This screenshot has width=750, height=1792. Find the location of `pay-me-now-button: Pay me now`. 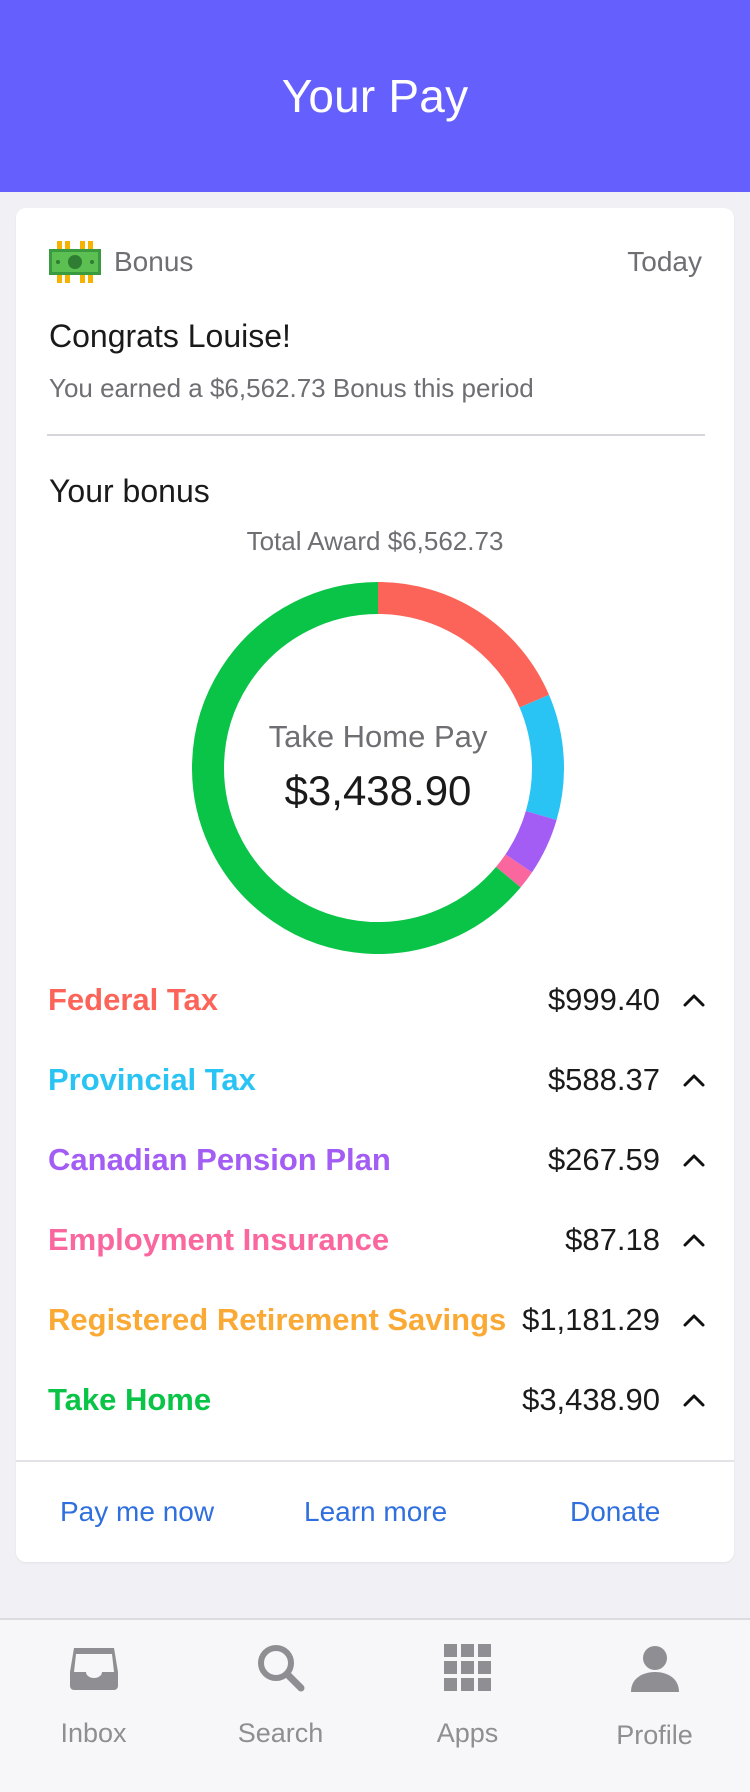

pay-me-now-button: Pay me now is located at coordinates (137, 1512).